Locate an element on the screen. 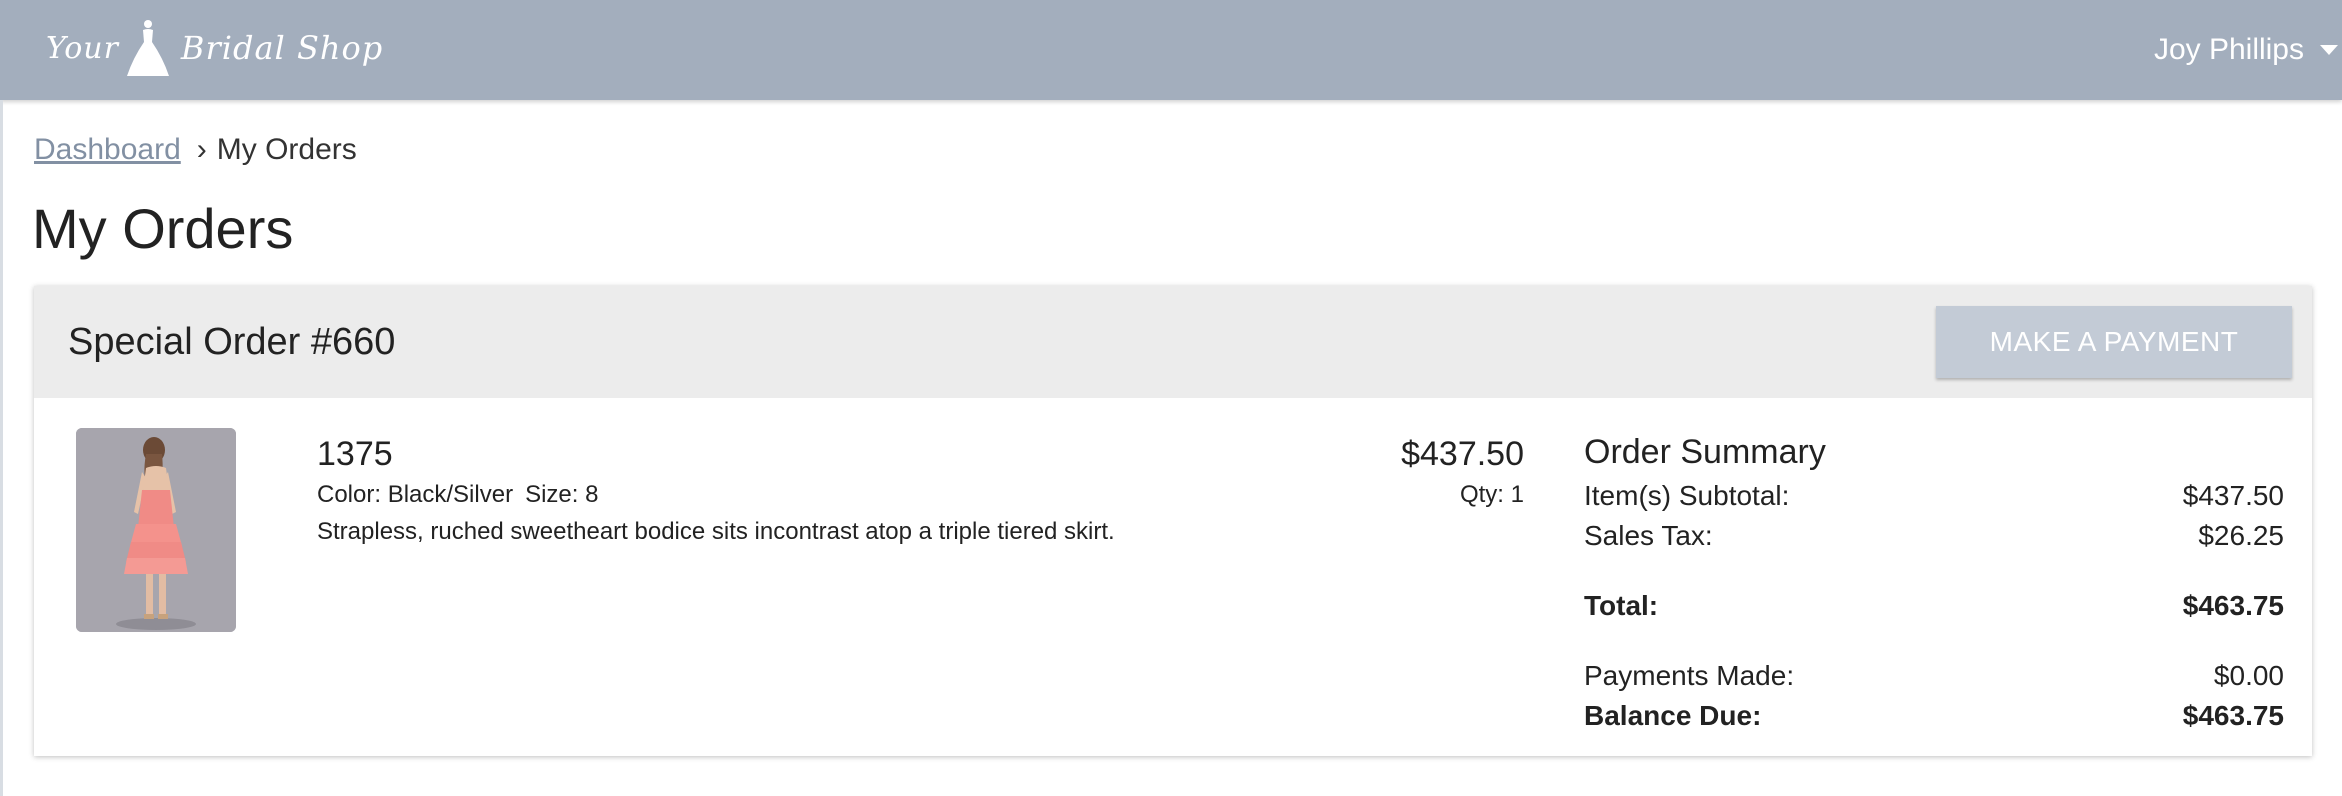  payments-made-value: $0.00 is located at coordinates (2248, 675).